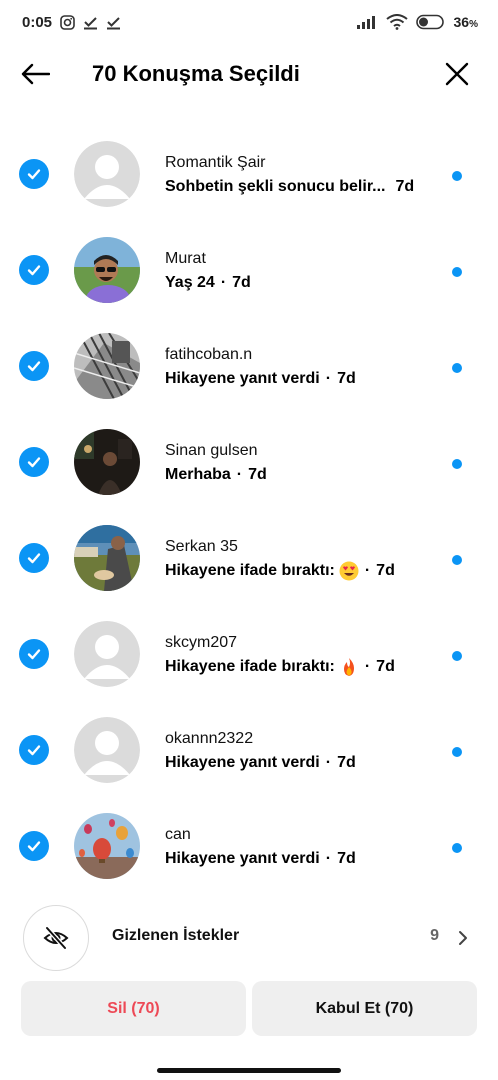 This screenshot has width=498, height=1080. I want to click on arrow-left-icon, so click(35, 74).